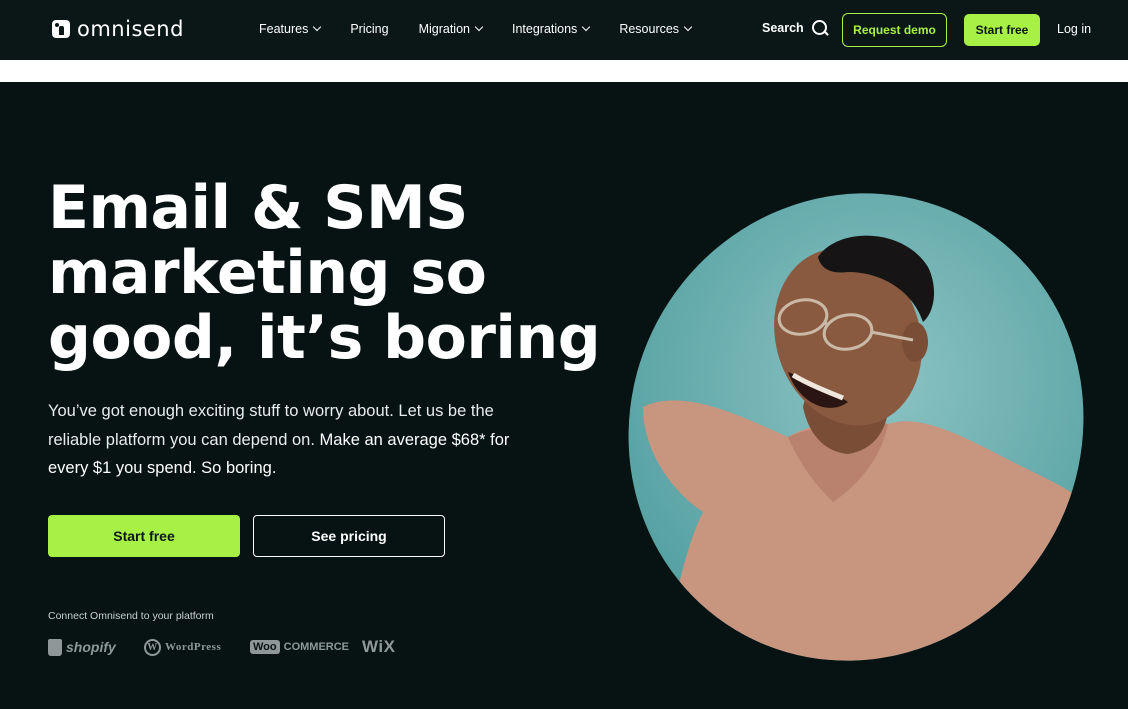  I want to click on shopify-bag-icon, so click(55, 647).